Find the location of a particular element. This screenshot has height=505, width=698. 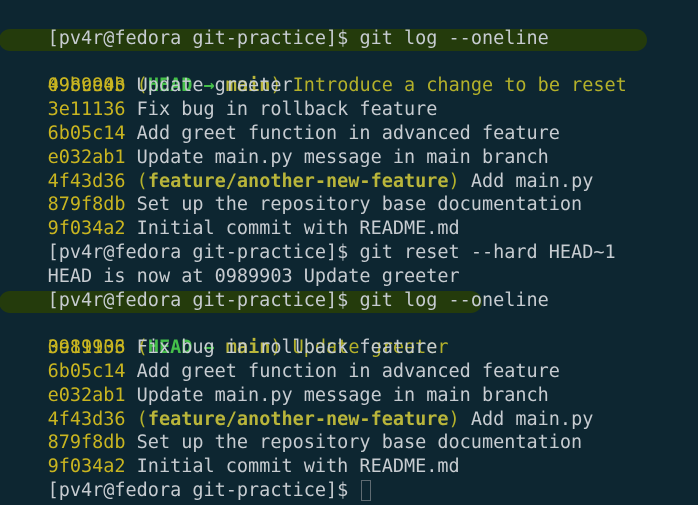

log-entry: 3e11136 Fix bug in rollback feature is located at coordinates (350, 335).